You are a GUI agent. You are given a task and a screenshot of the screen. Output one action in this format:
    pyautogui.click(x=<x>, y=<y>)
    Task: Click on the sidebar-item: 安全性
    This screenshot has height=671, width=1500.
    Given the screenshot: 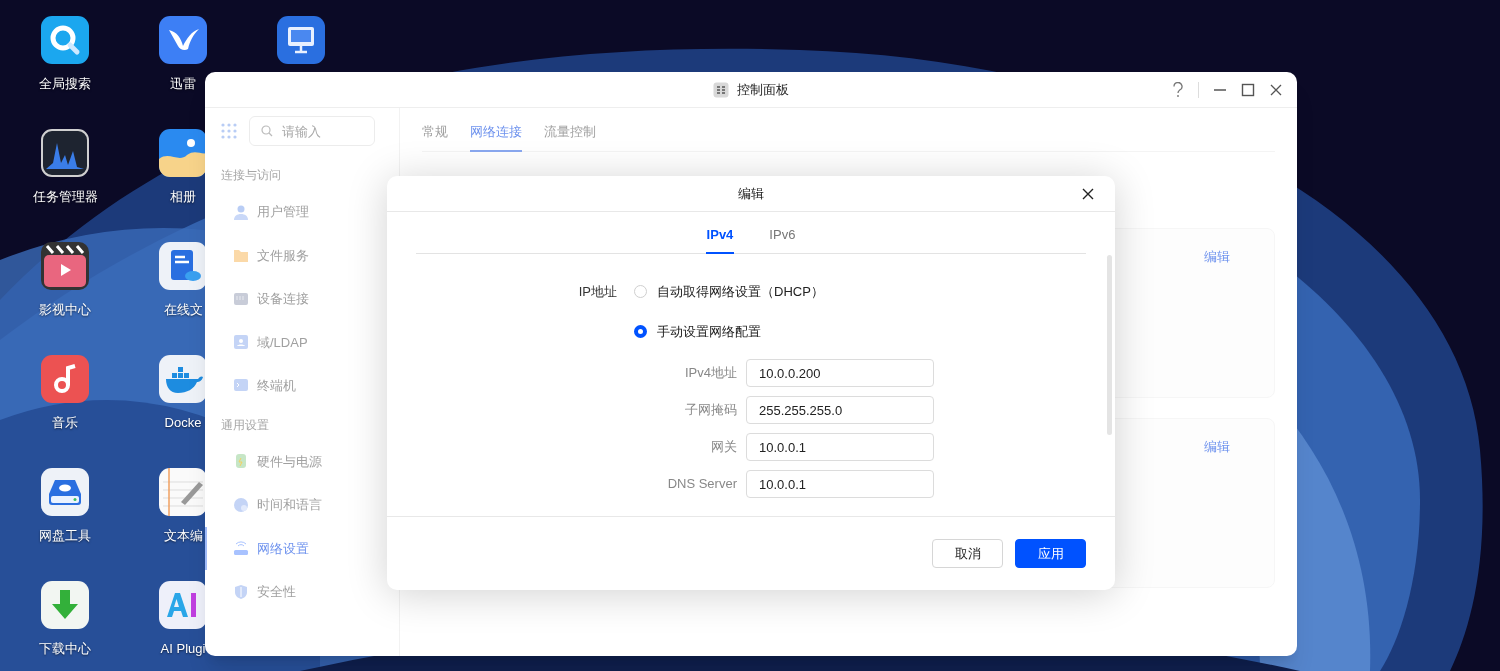 What is the action you would take?
    pyautogui.click(x=290, y=592)
    